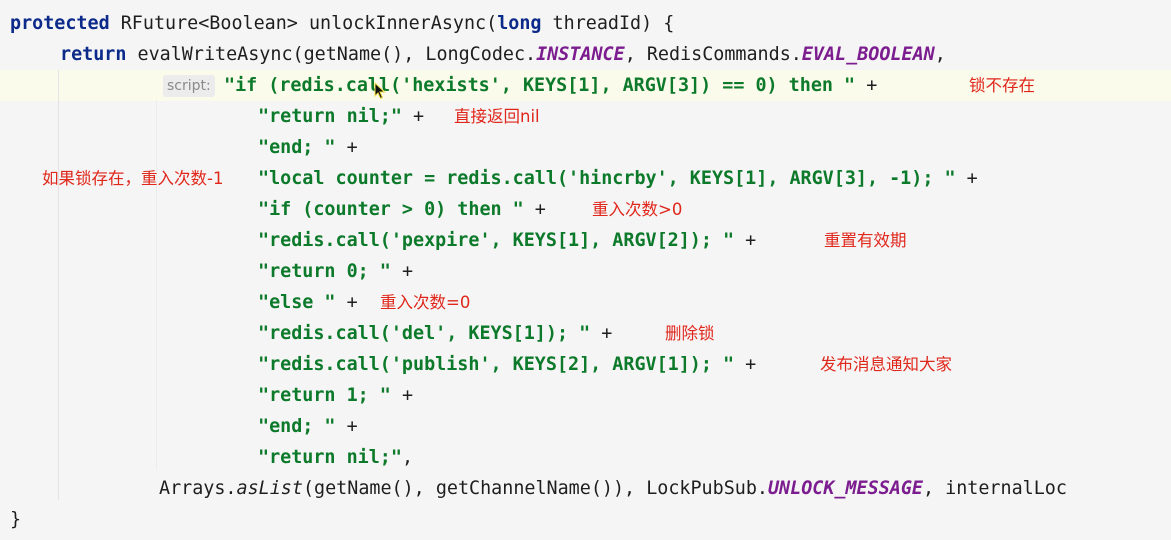  I want to click on annotation-reentry-zero: 重入次数=0, so click(425, 302).